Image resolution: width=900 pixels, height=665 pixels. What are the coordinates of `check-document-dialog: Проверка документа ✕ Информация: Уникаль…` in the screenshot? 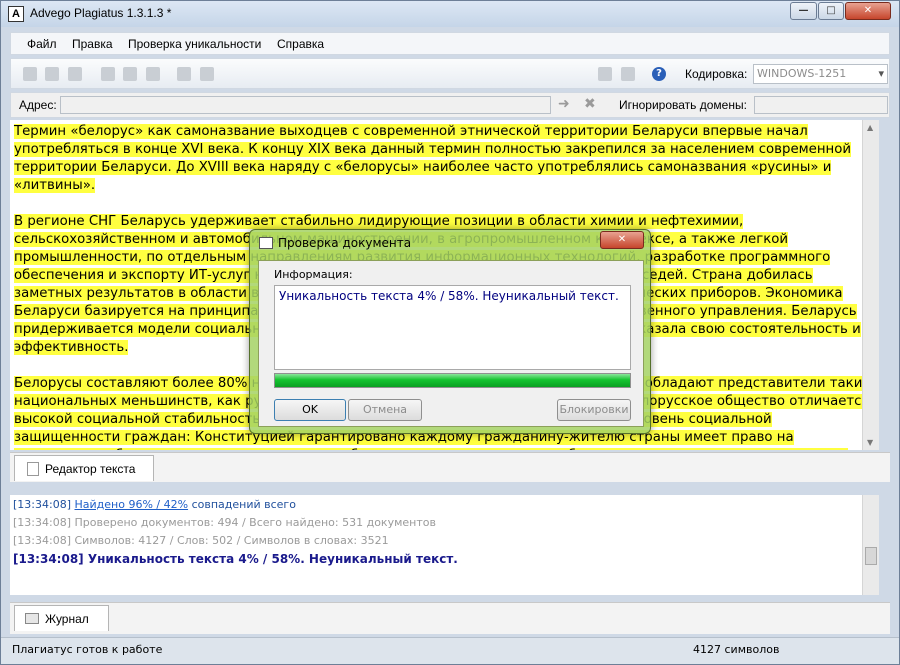 It's located at (450, 331).